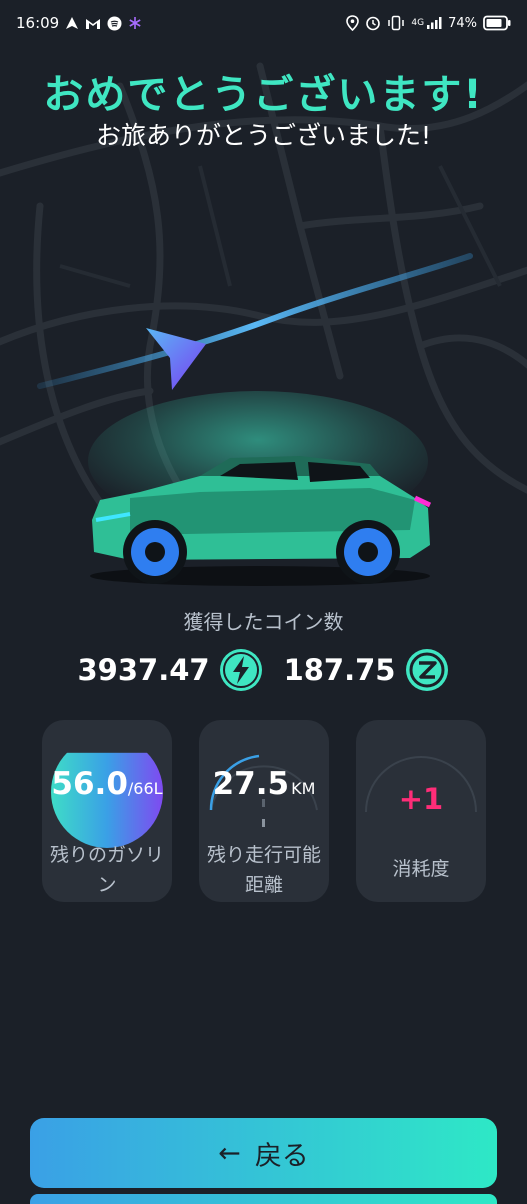  Describe the element at coordinates (396, 23) in the screenshot. I see `vibrate-icon` at that location.